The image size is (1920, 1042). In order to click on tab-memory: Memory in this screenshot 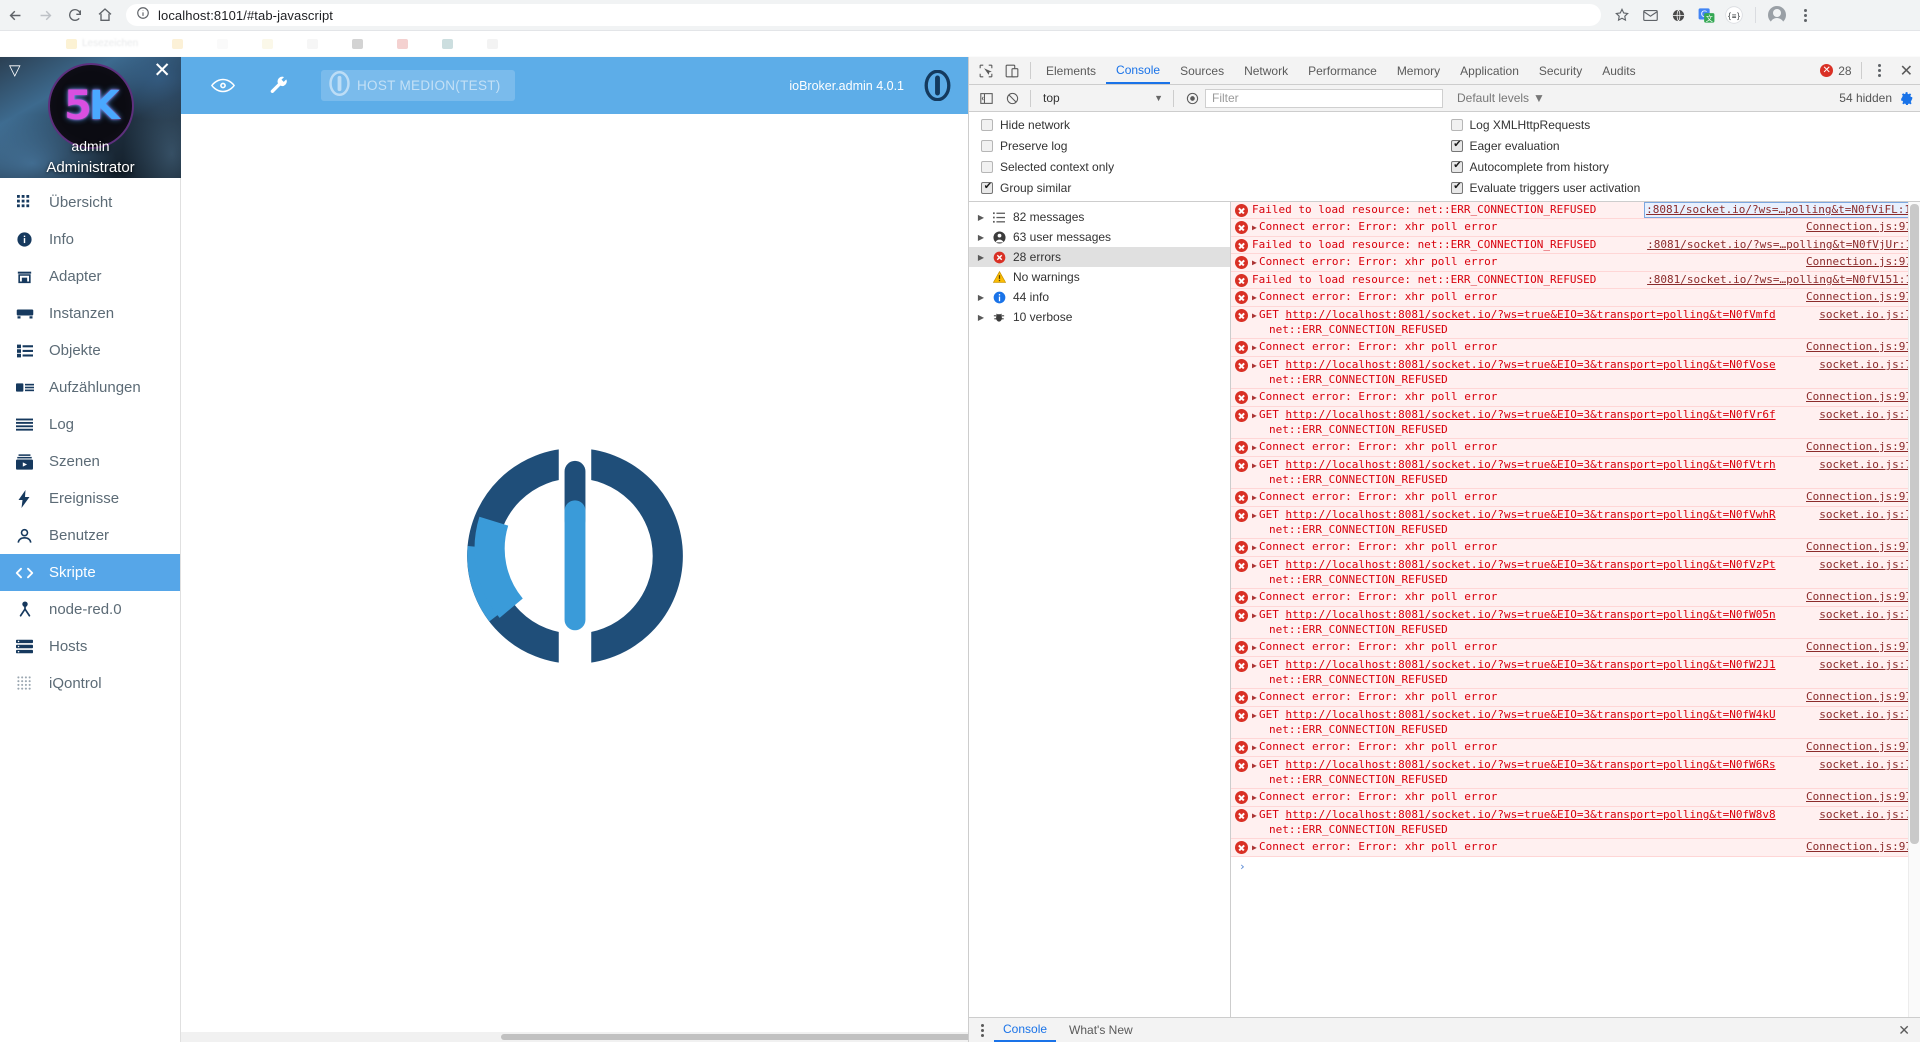, I will do `click(1418, 70)`.